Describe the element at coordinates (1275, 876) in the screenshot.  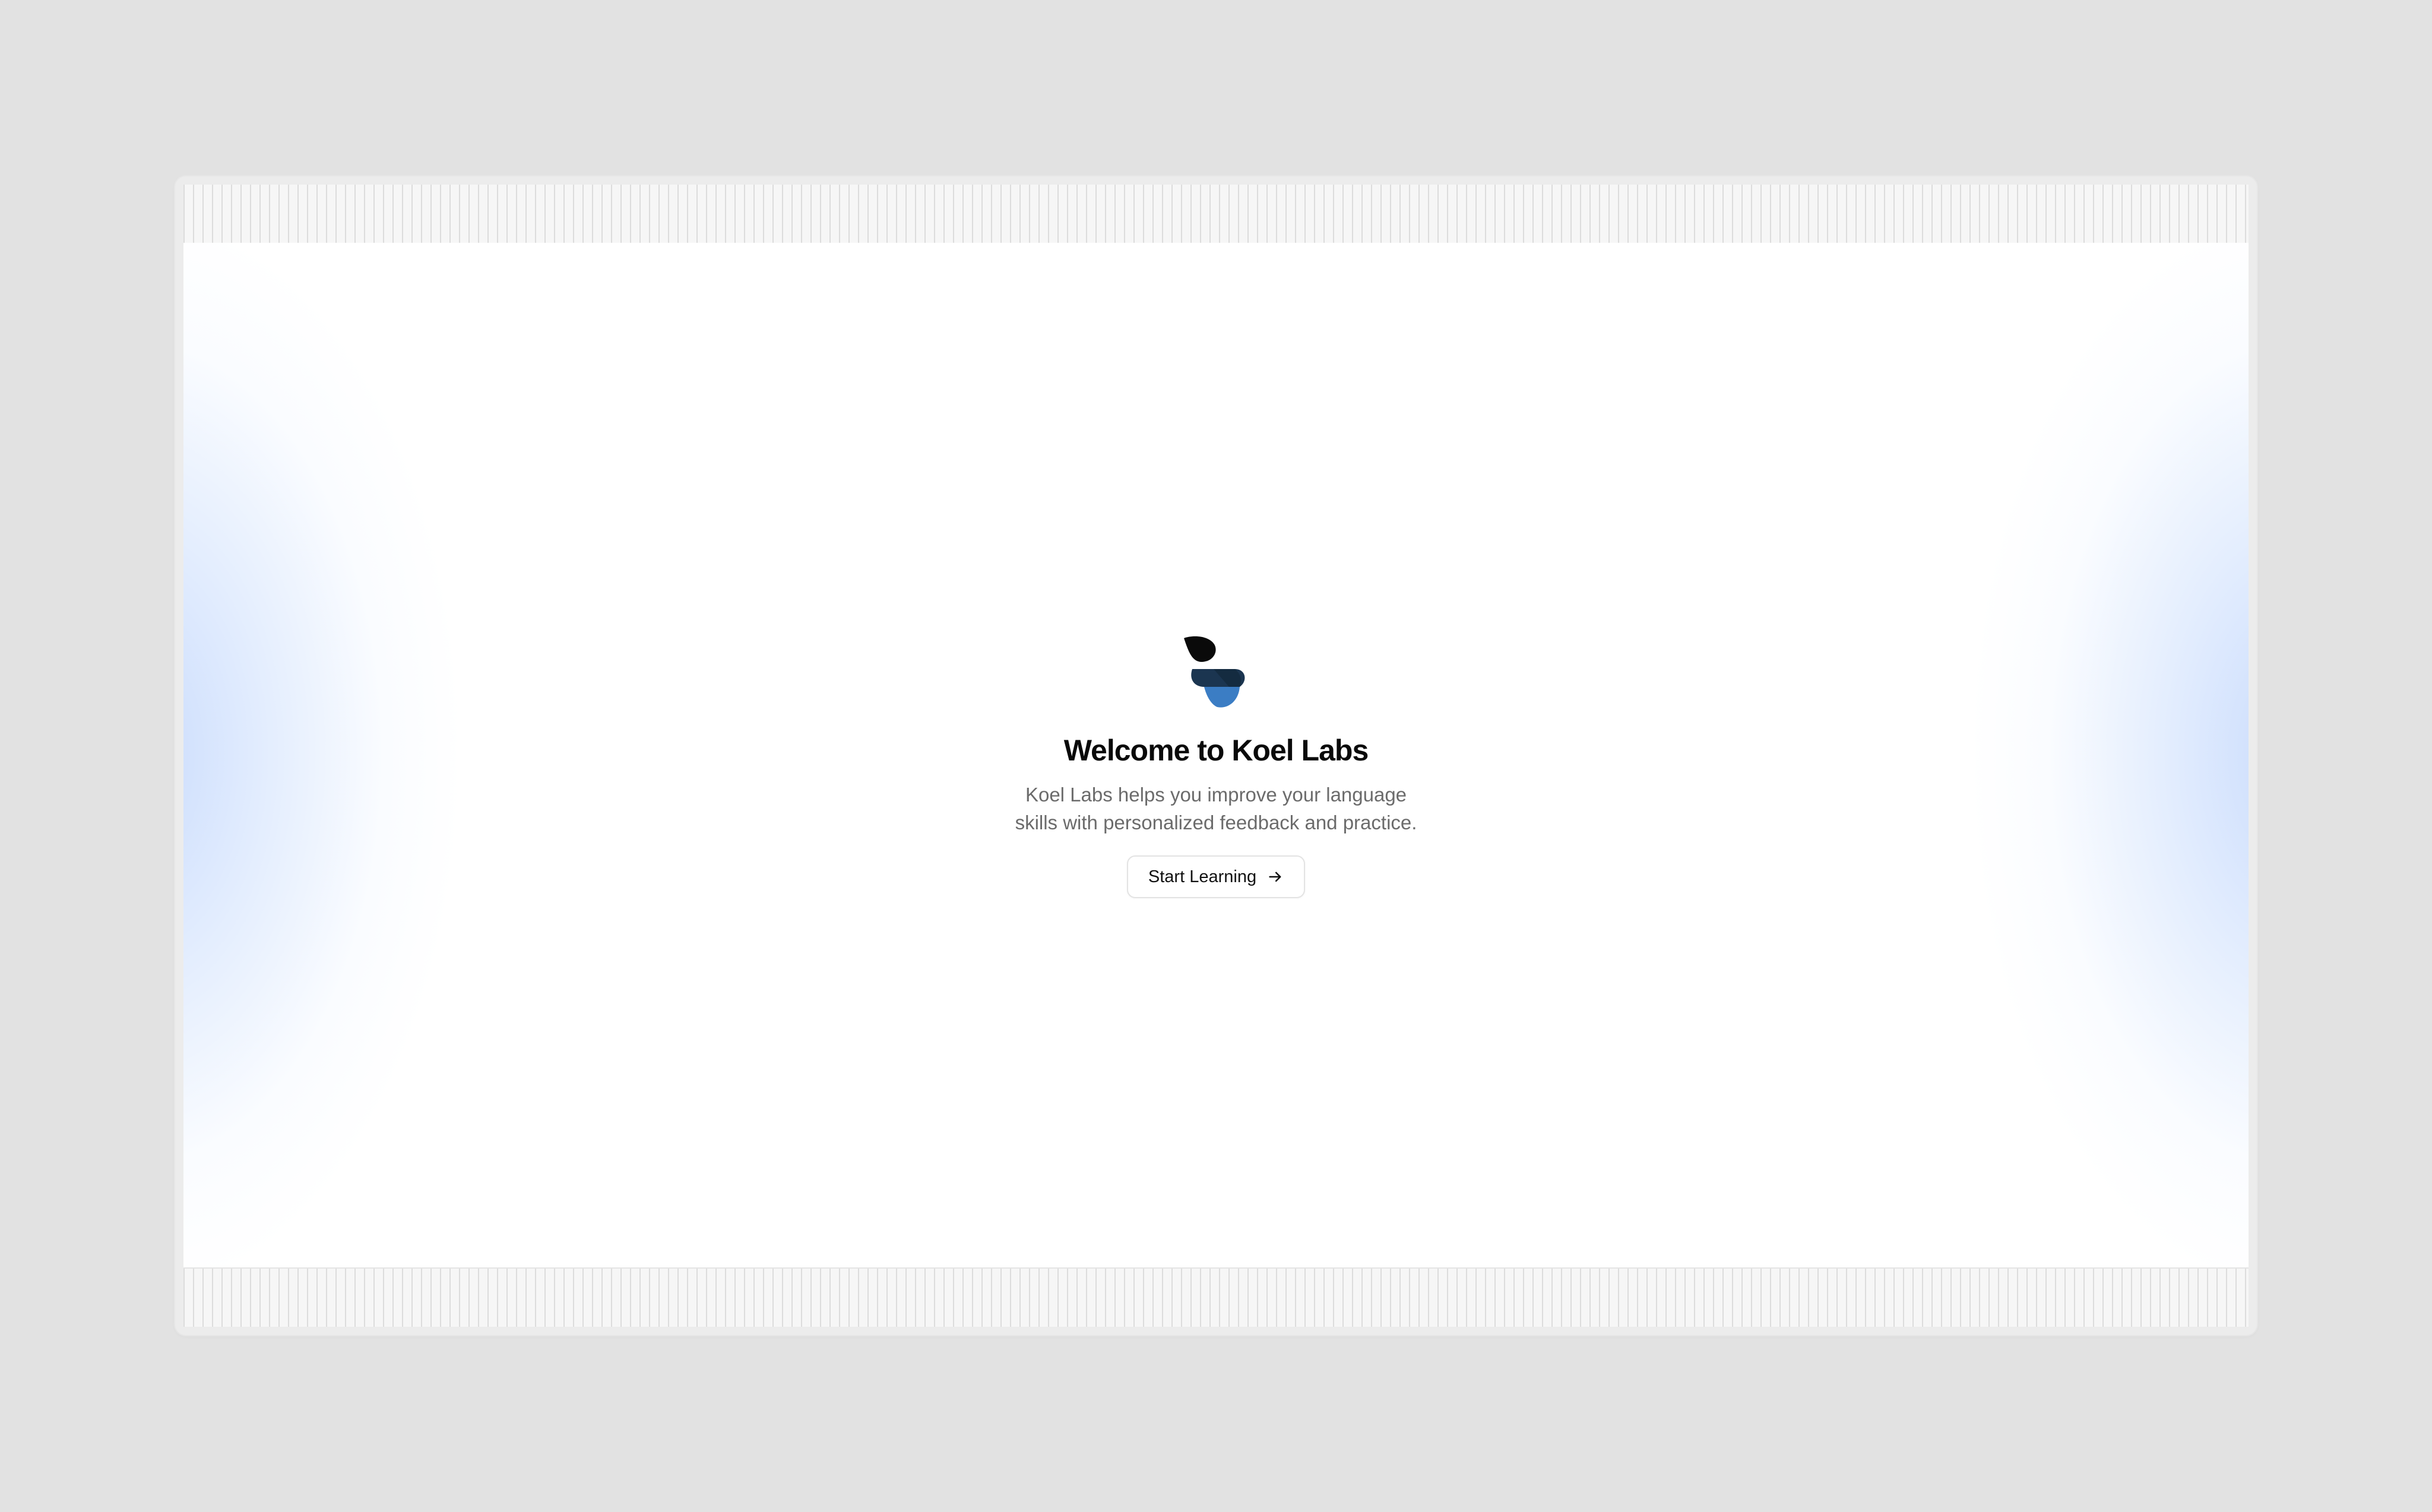
I see `arrow-right-icon` at that location.